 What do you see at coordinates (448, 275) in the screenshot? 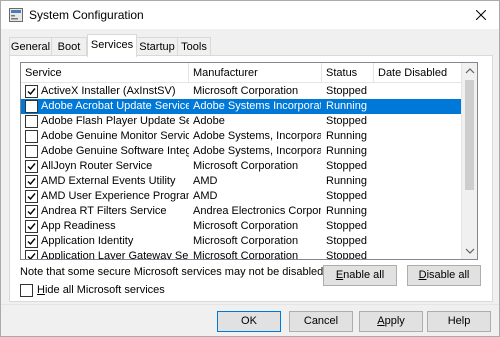
I see `button-label: isable all` at bounding box center [448, 275].